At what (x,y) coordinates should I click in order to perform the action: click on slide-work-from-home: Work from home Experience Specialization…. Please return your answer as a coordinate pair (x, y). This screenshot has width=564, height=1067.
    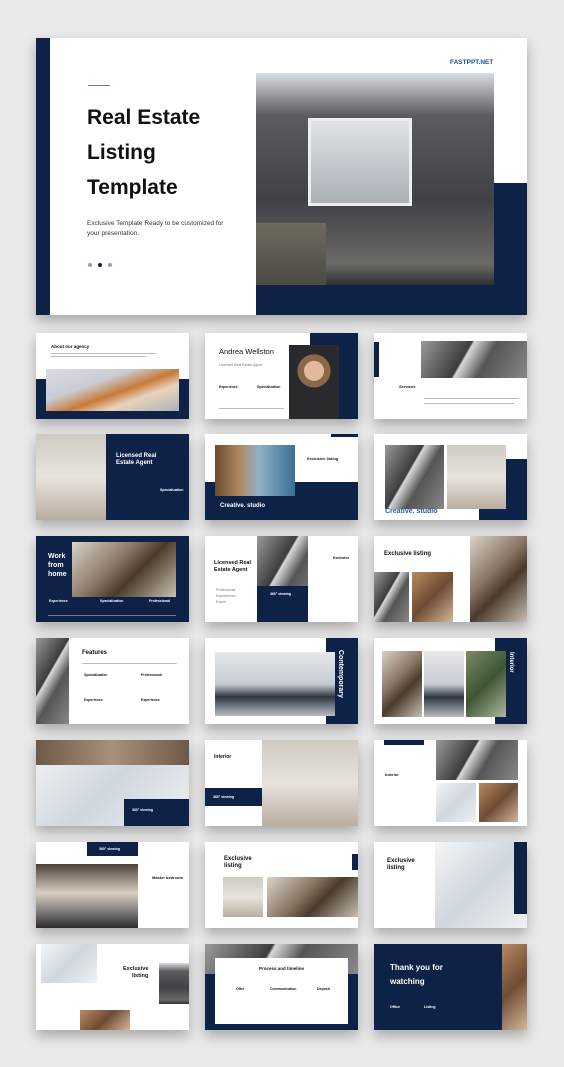
    Looking at the image, I should click on (112, 579).